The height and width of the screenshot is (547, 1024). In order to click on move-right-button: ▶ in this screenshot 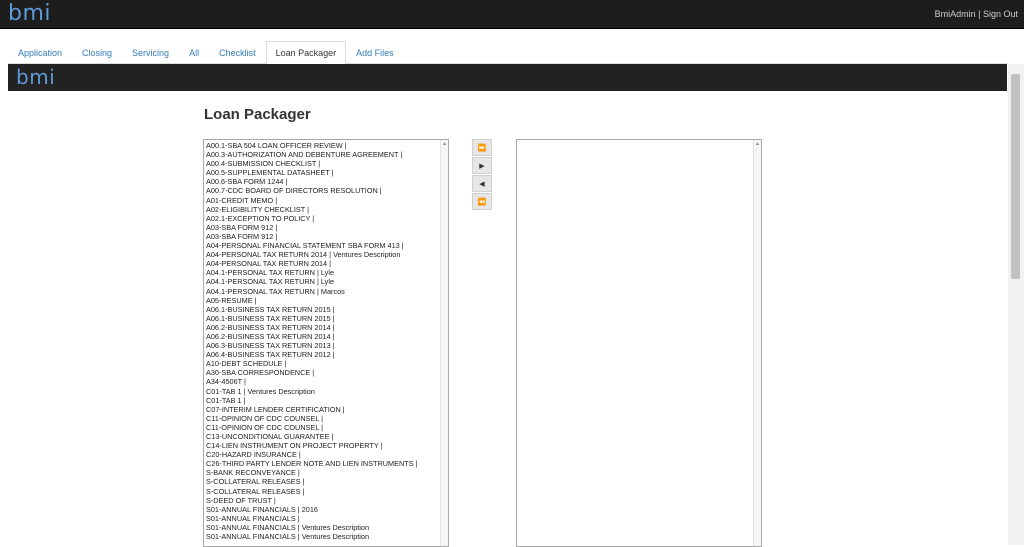, I will do `click(482, 165)`.